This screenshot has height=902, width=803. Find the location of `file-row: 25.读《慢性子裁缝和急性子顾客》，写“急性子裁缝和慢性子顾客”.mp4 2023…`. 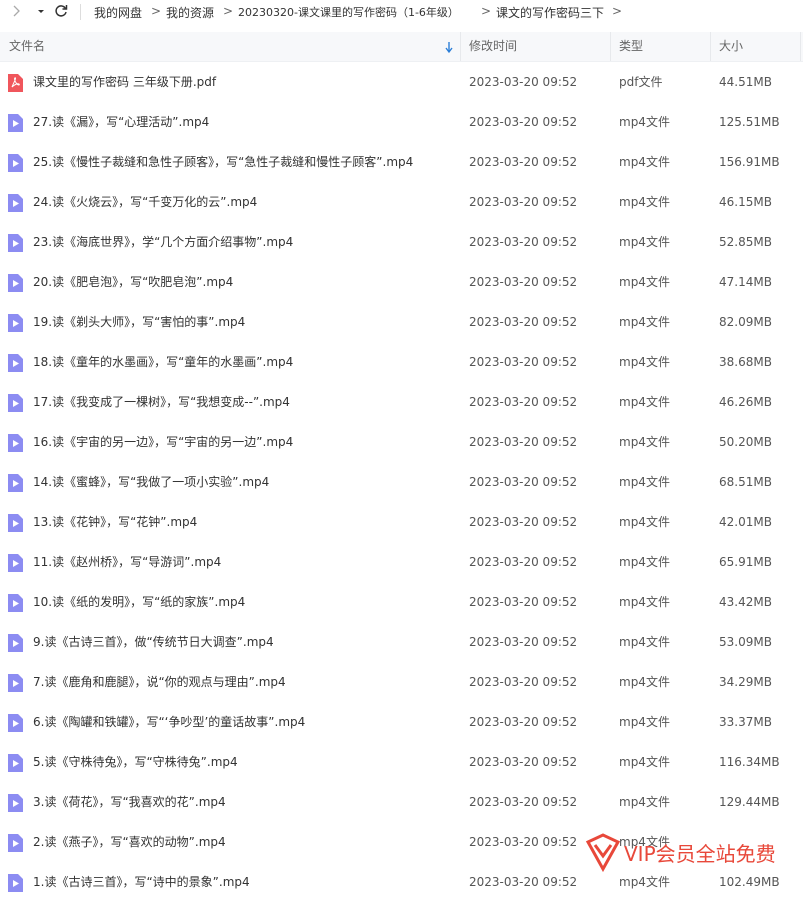

file-row: 25.读《慢性子裁缝和急性子顾客》，写“急性子裁缝和慢性子顾客”.mp4 2023… is located at coordinates (401, 162).